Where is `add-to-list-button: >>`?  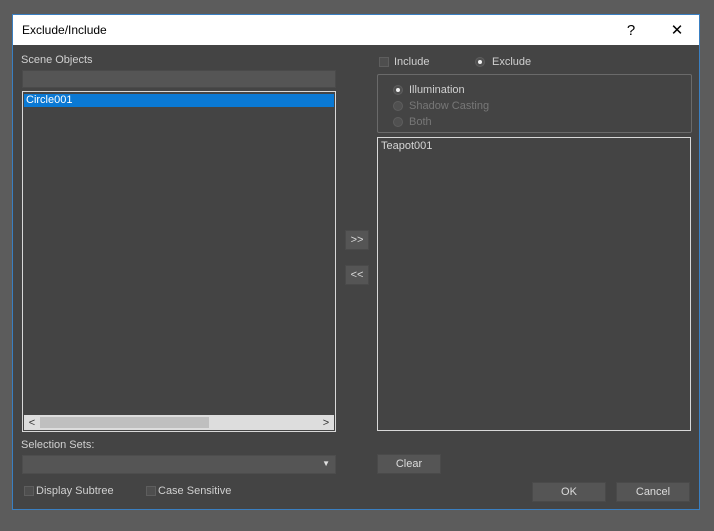
add-to-list-button: >> is located at coordinates (357, 240).